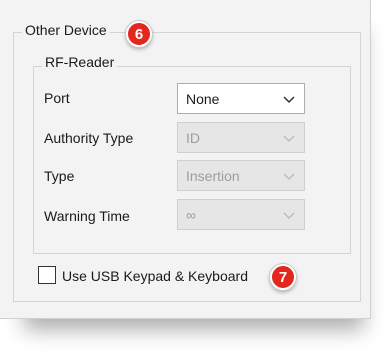 The height and width of the screenshot is (352, 386). Describe the element at coordinates (47, 275) in the screenshot. I see `usb-keypad-checkbox` at that location.